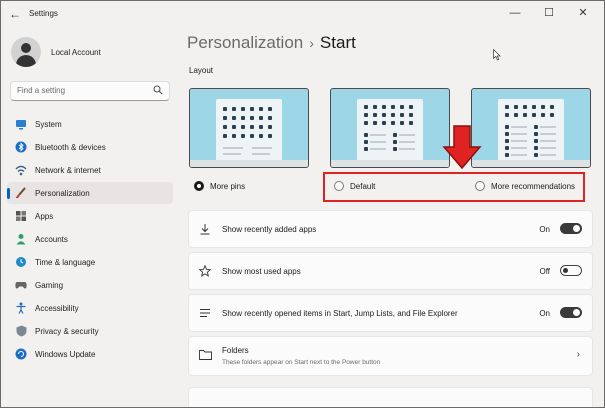  What do you see at coordinates (199, 186) in the screenshot?
I see `radio-button-selected` at bounding box center [199, 186].